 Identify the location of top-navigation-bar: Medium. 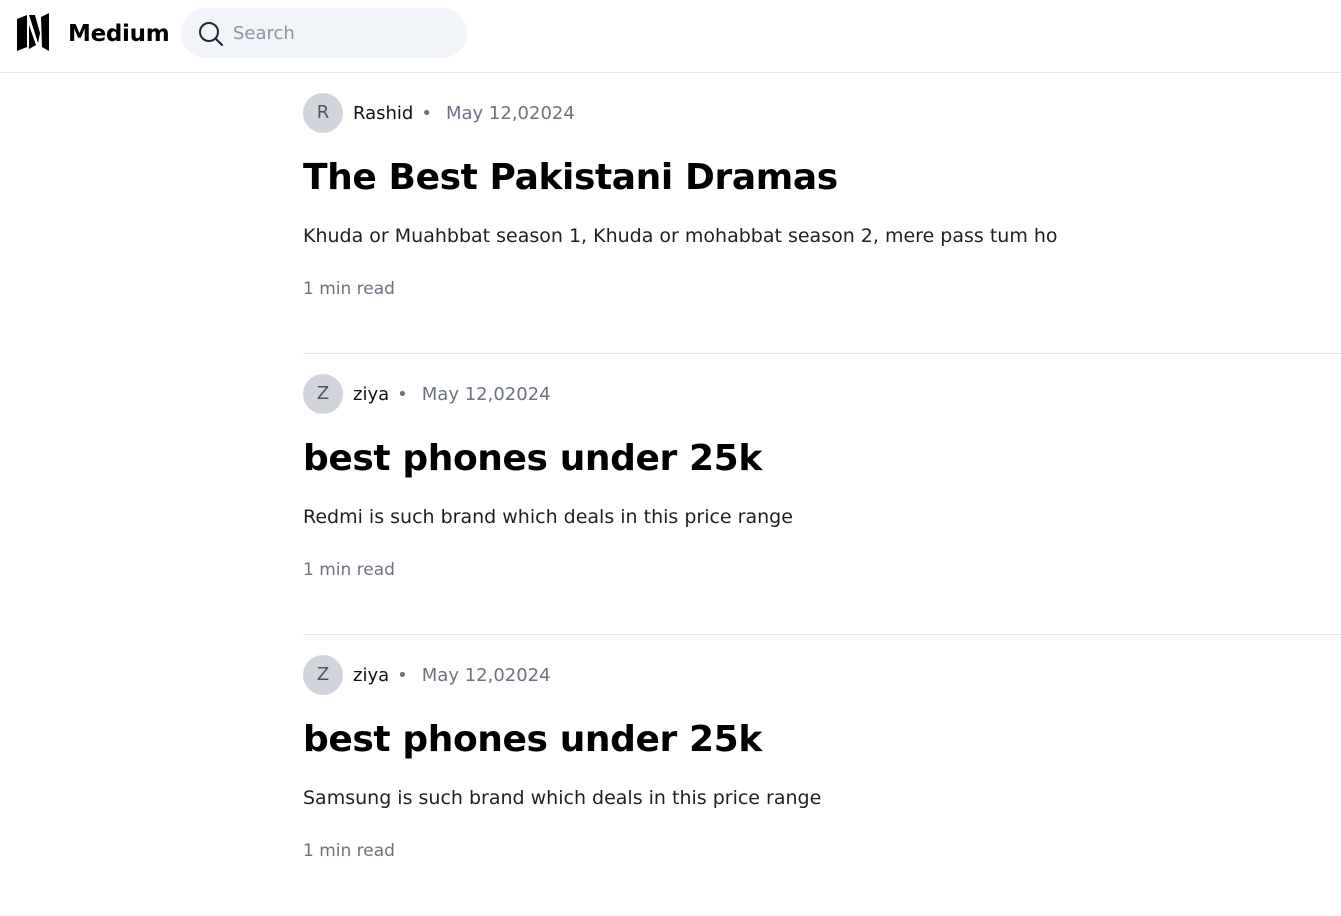
(670, 36).